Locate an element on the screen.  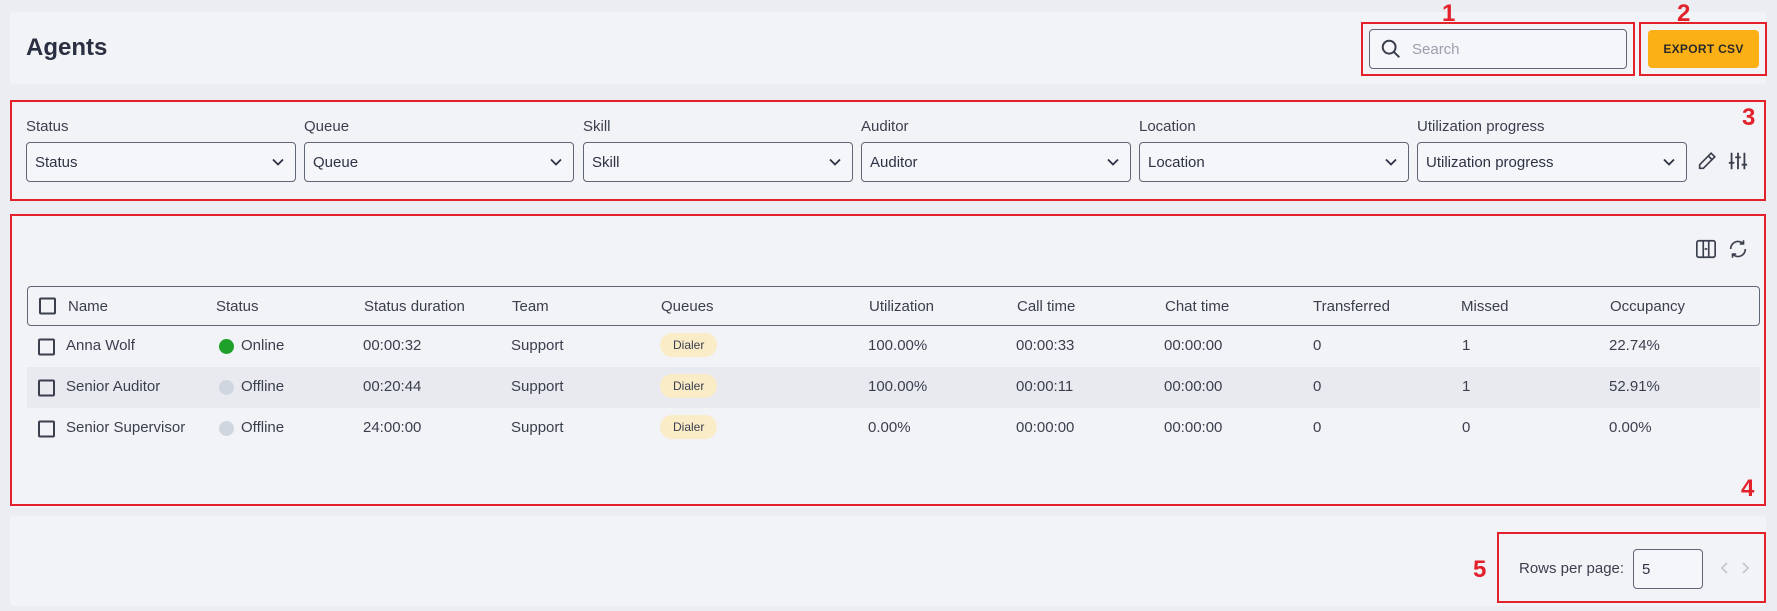
column-header-missed: Missed is located at coordinates (1485, 306).